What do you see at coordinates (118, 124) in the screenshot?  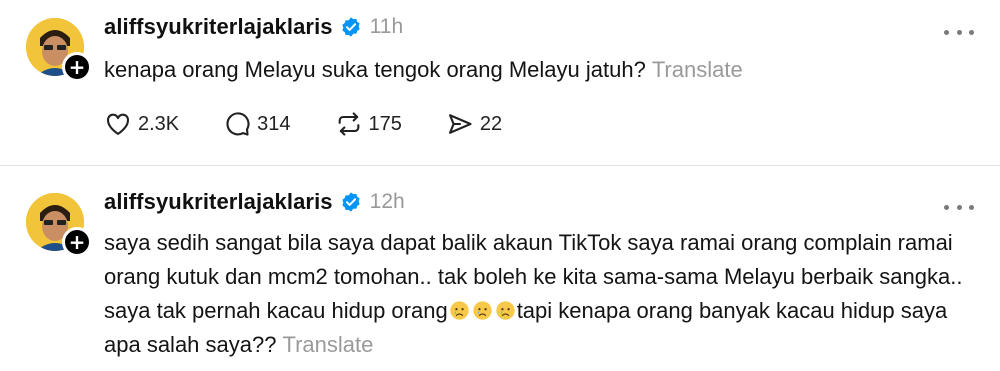 I see `heart-icon` at bounding box center [118, 124].